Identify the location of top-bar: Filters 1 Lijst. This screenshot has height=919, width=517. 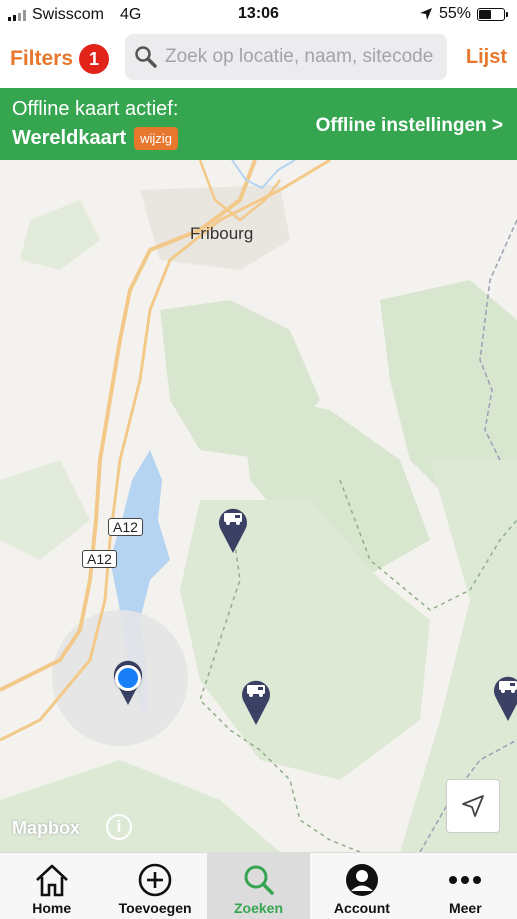
(258, 59).